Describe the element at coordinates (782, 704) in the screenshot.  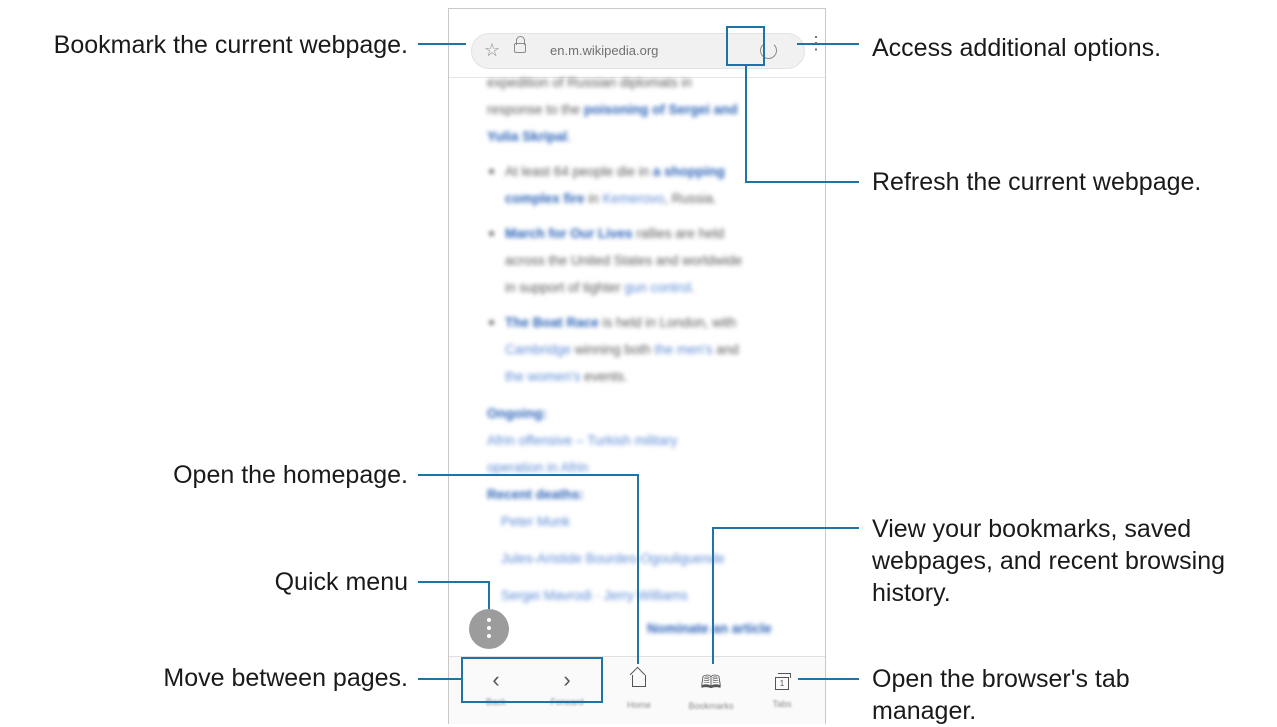
I see `tabs-label: Tabs` at that location.